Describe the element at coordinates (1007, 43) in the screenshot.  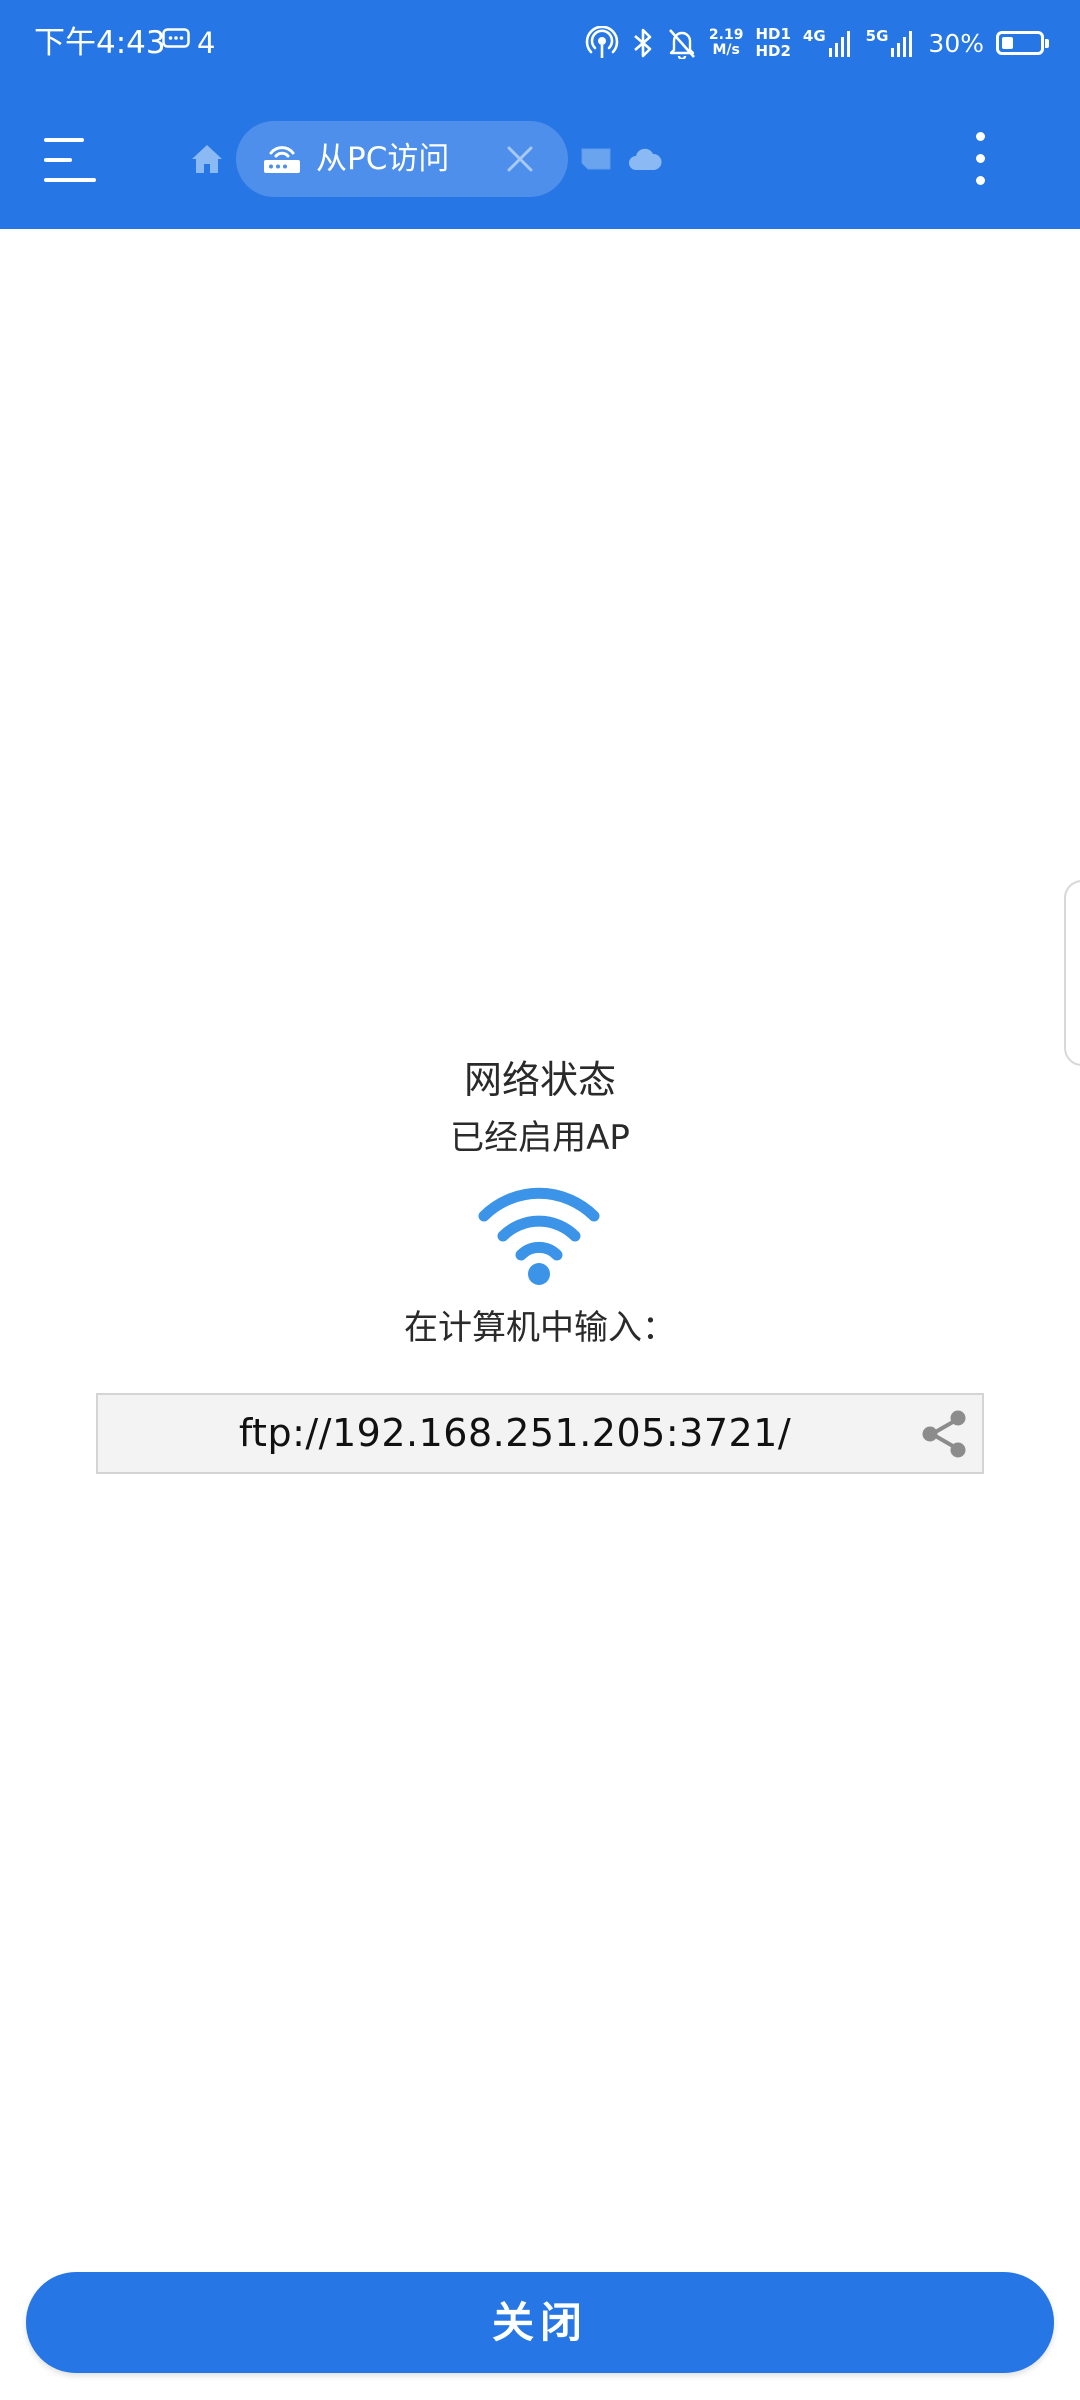
I see `battery-level` at that location.